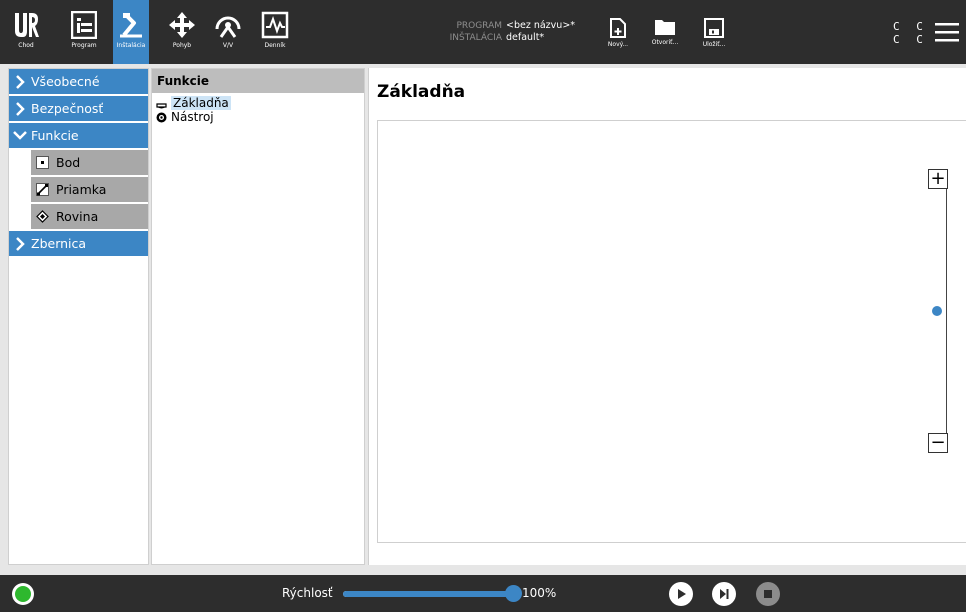  What do you see at coordinates (20, 135) in the screenshot?
I see `chevron-down-icon` at bounding box center [20, 135].